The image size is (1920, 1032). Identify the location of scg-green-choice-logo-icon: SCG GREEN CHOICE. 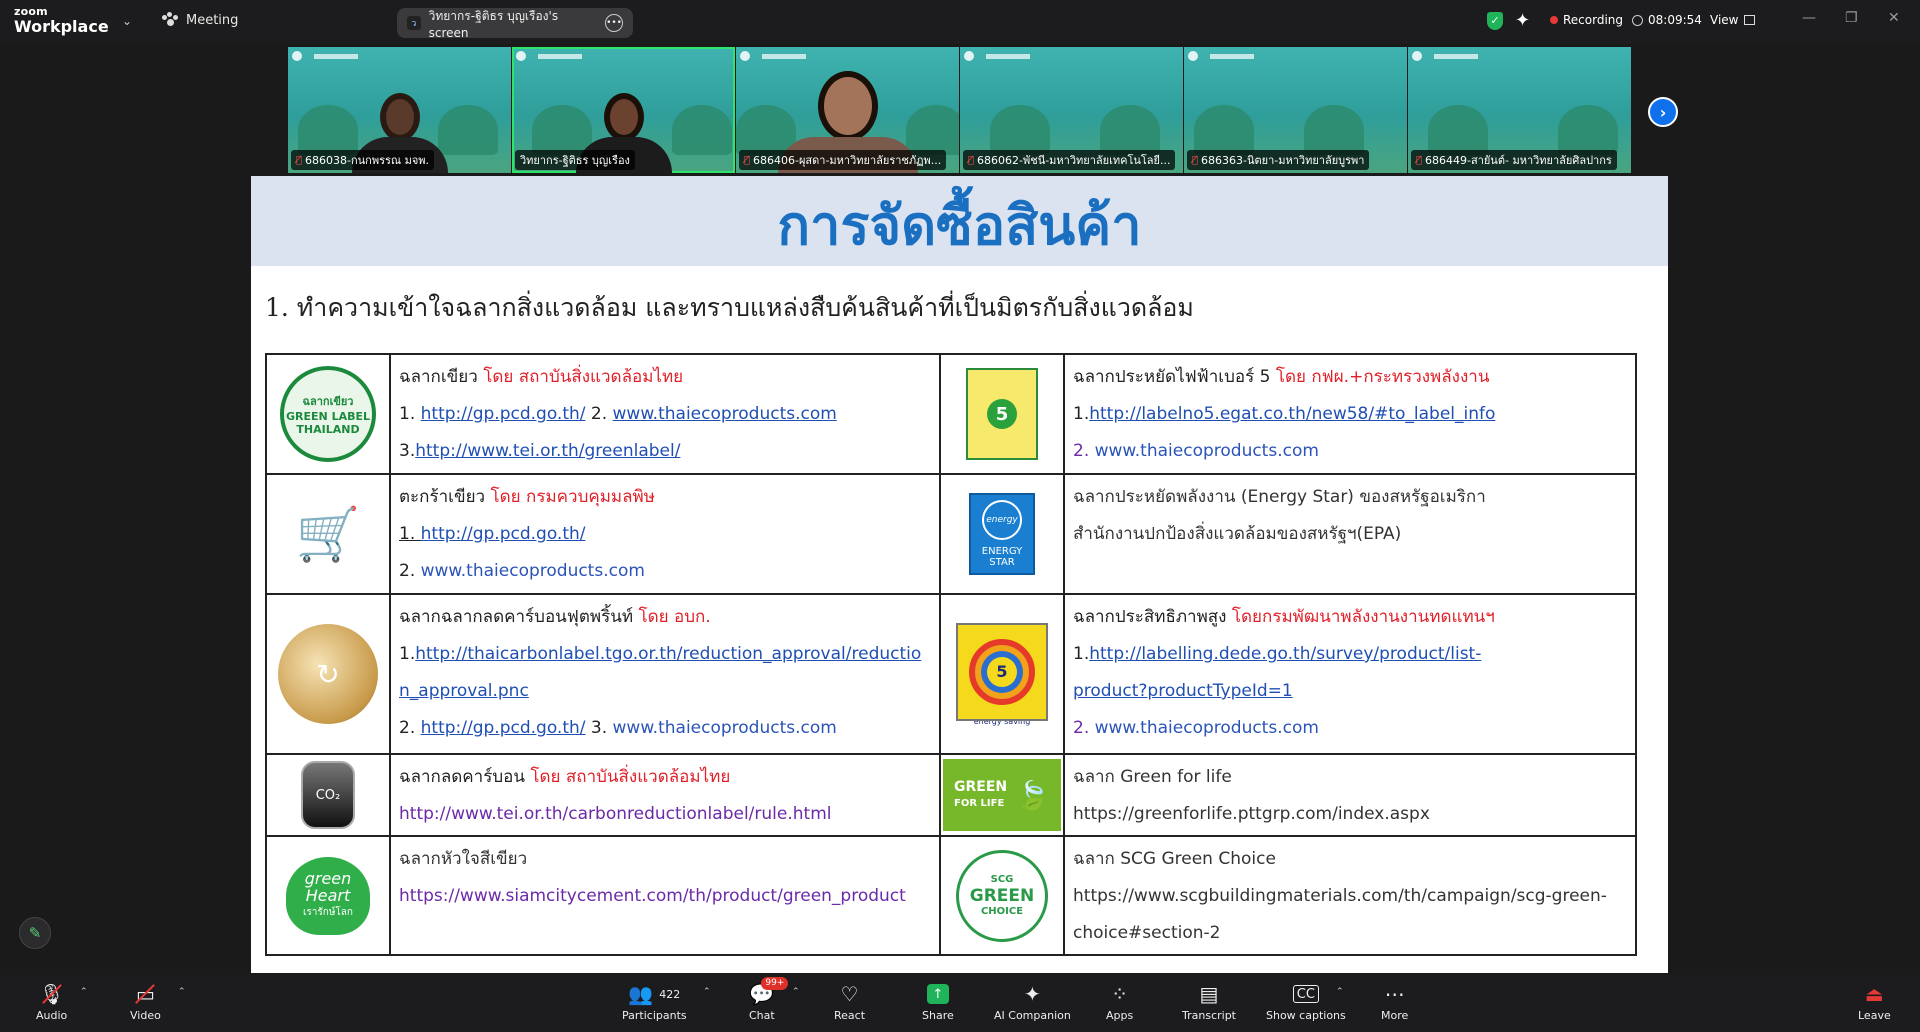
(1002, 895).